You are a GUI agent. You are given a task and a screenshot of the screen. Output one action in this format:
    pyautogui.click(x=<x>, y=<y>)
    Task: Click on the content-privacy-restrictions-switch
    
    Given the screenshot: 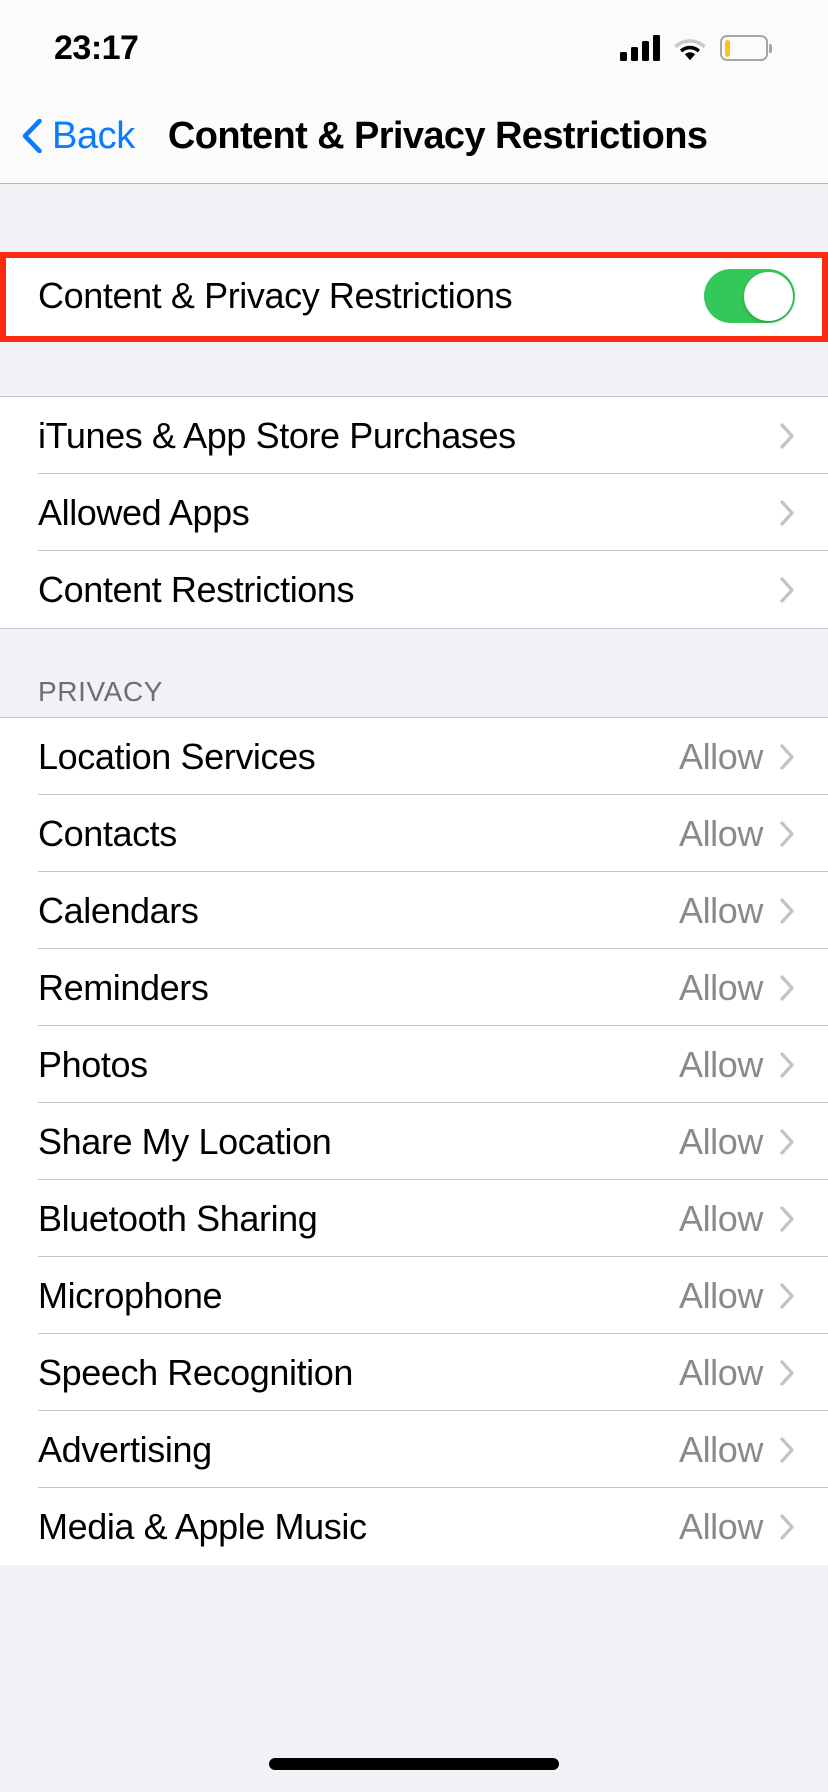 What is the action you would take?
    pyautogui.click(x=749, y=296)
    